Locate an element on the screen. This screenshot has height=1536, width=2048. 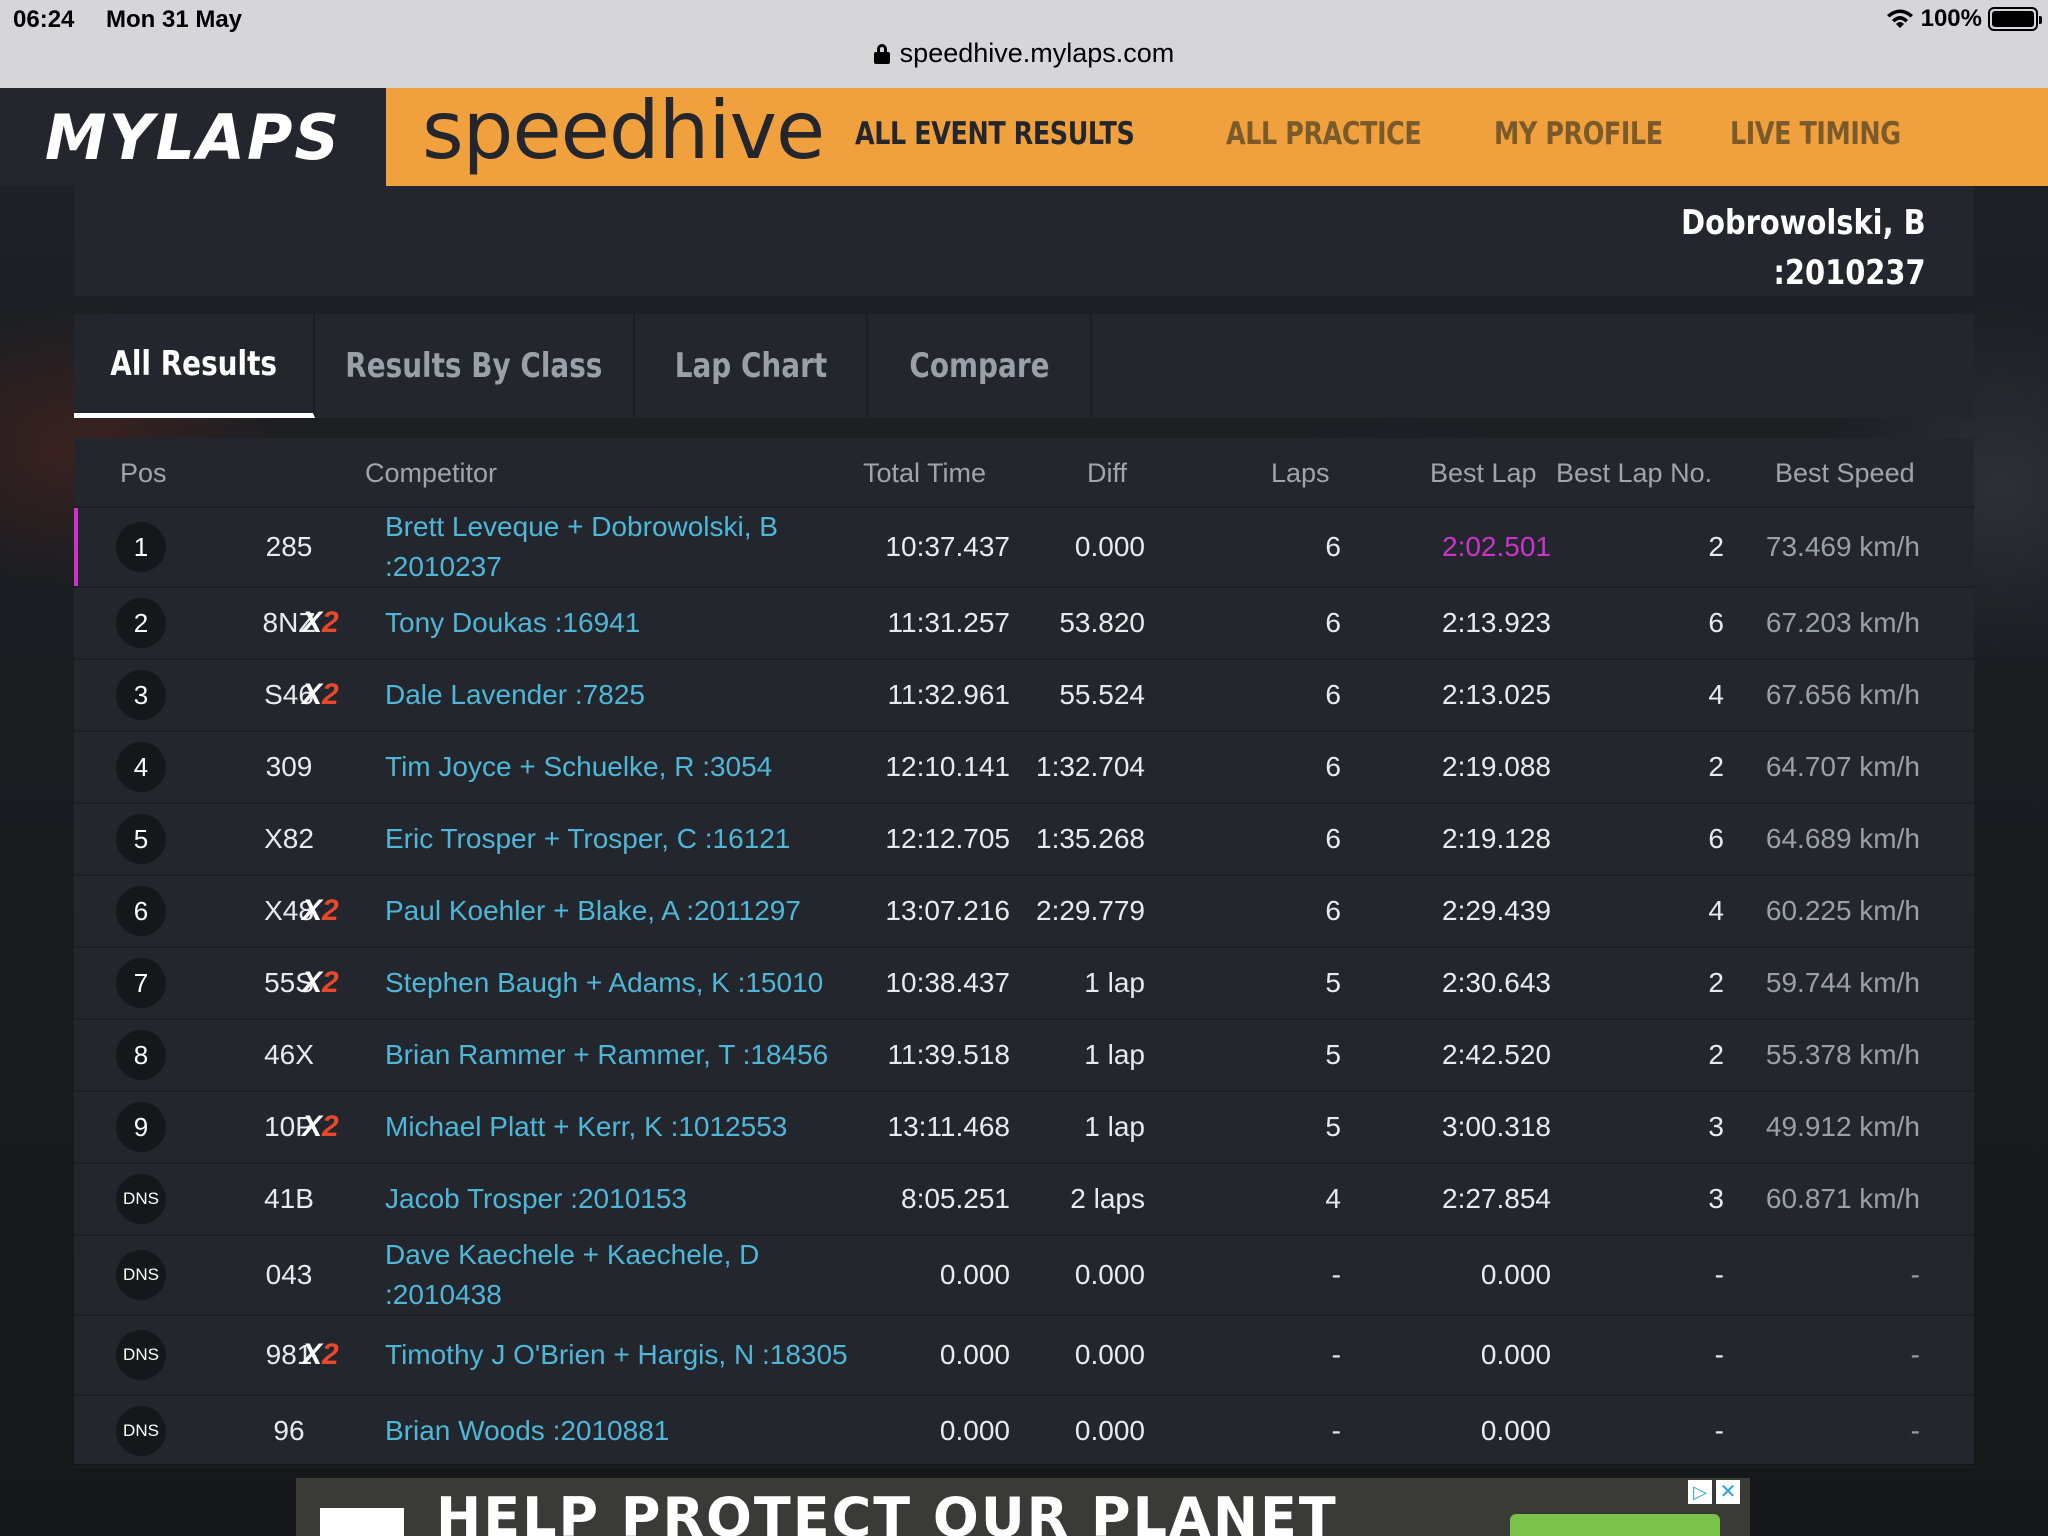
total-time: 8:05.251 is located at coordinates (955, 1198).